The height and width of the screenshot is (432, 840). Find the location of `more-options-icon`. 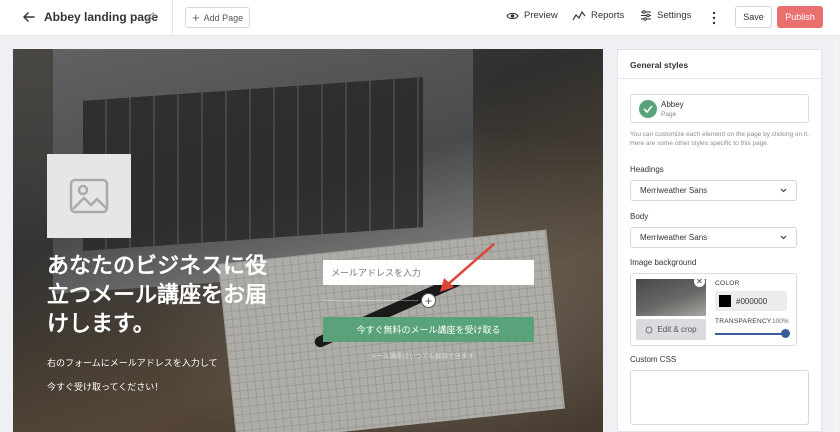

more-options-icon is located at coordinates (714, 18).